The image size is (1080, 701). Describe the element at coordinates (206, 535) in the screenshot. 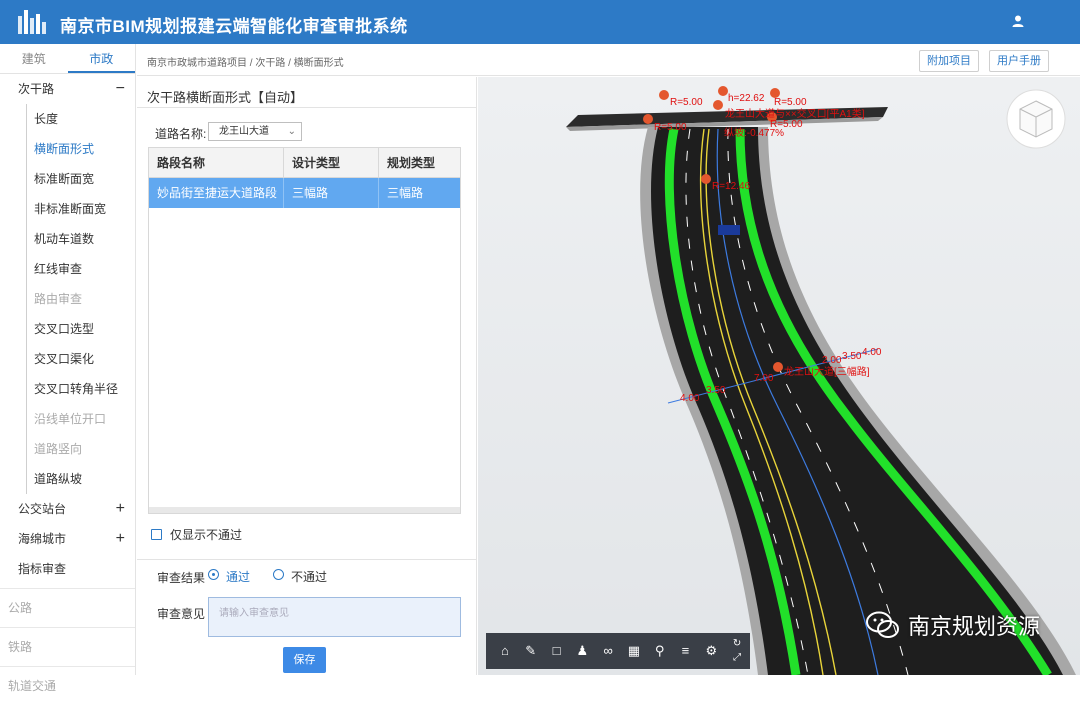

I see `only-failed-label: 仅显示不通过` at that location.